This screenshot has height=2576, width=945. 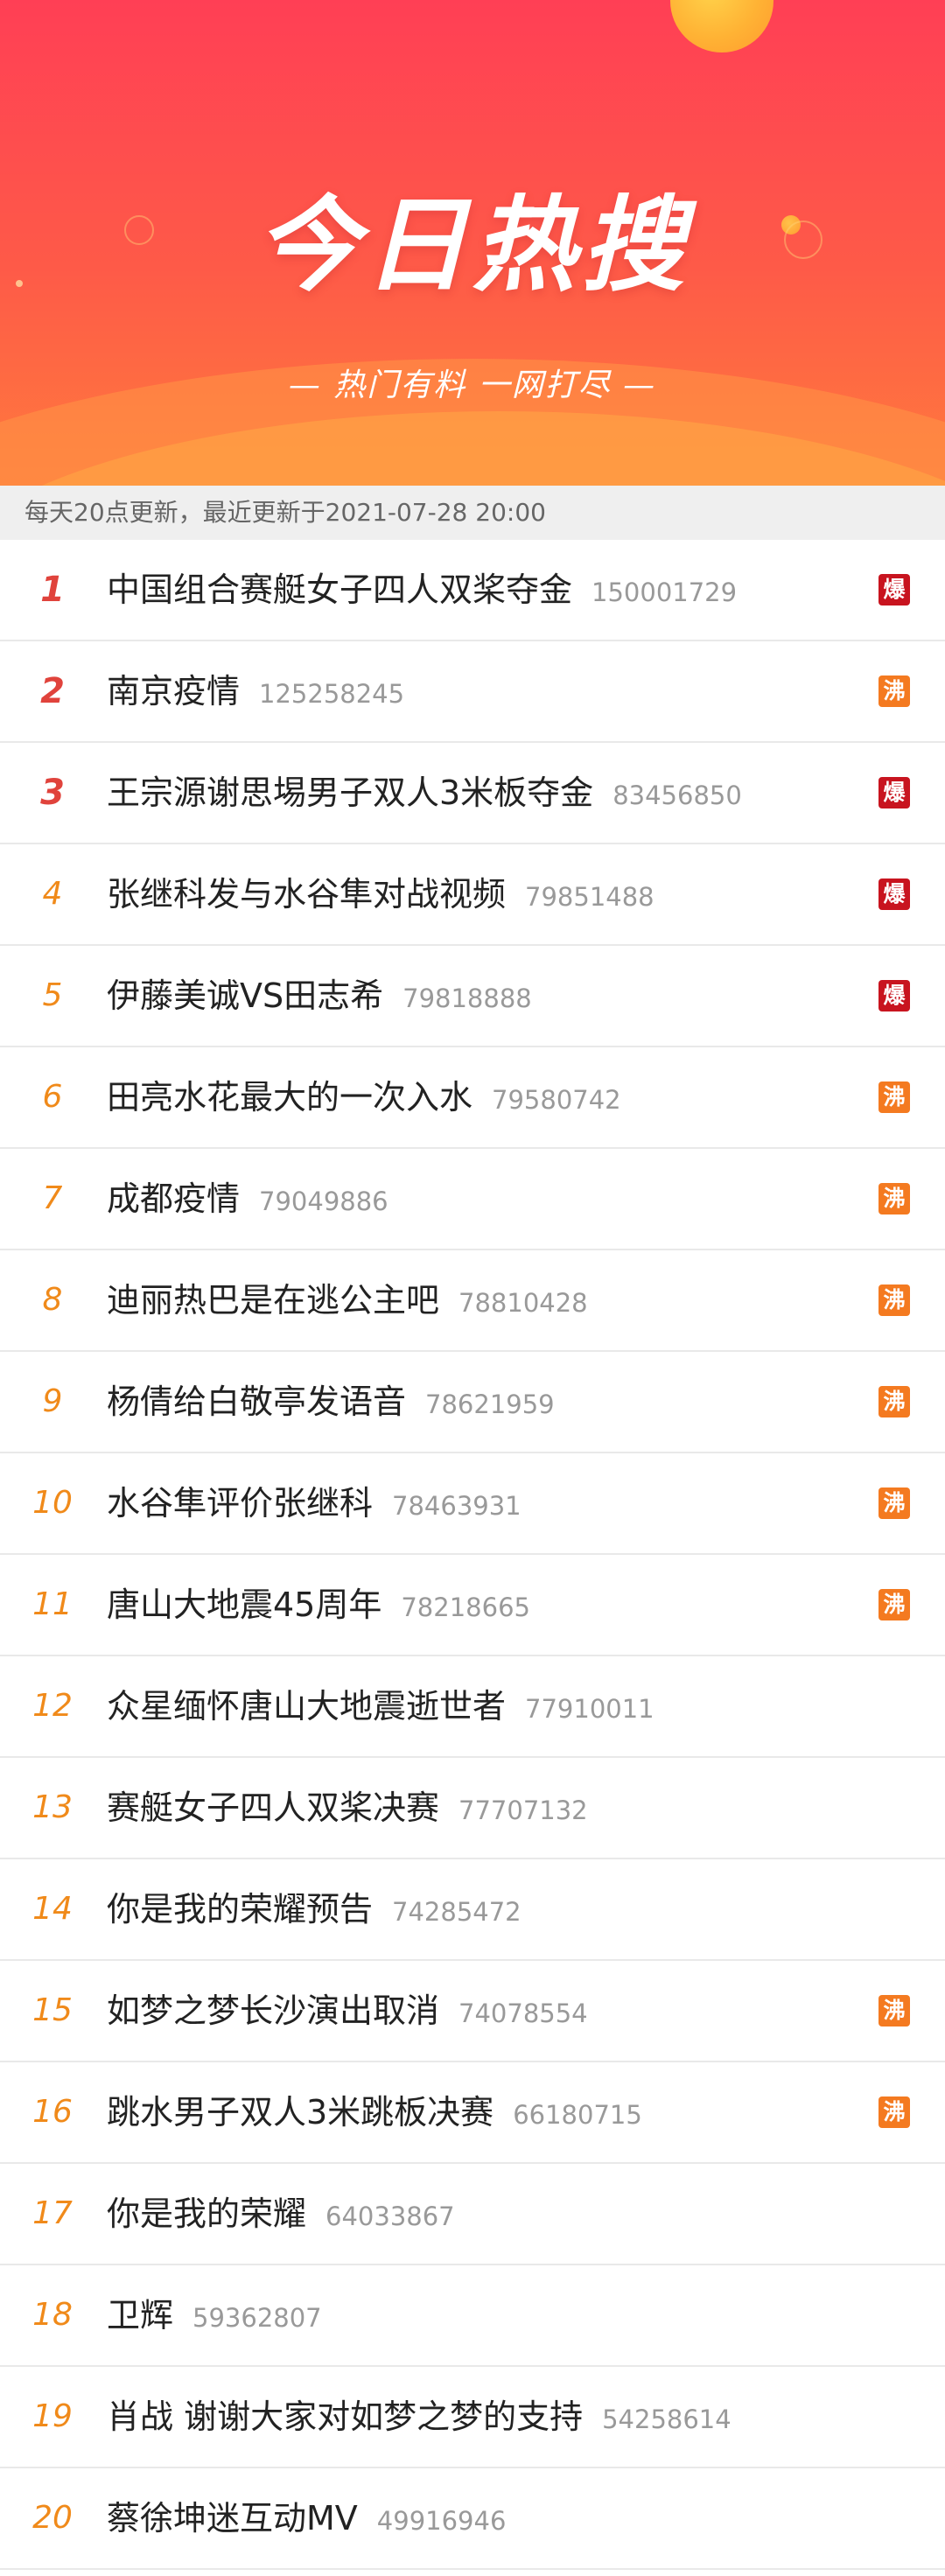 I want to click on topic-title: 田亮水花最大的一次入水, so click(x=290, y=1097).